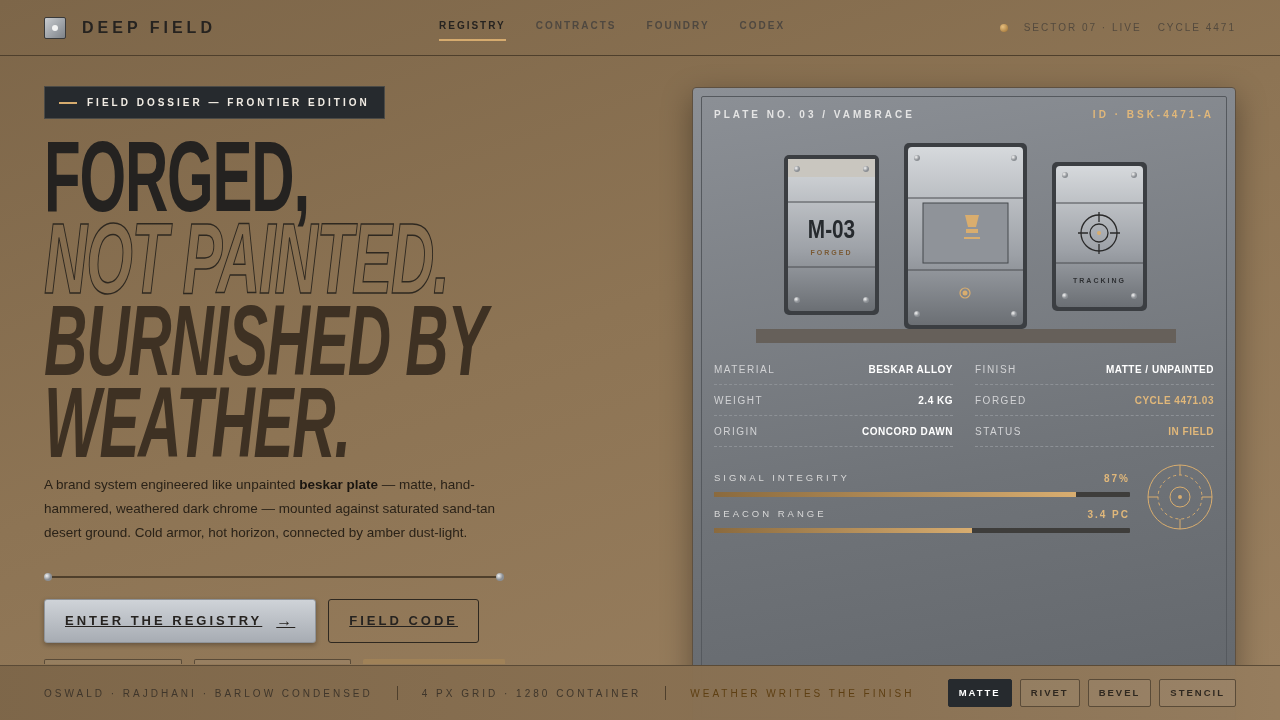 This screenshot has height=720, width=1280. What do you see at coordinates (214, 102) in the screenshot?
I see `eyebrow-tag: FIELD DOSSIER — FRONTIER EDITION` at bounding box center [214, 102].